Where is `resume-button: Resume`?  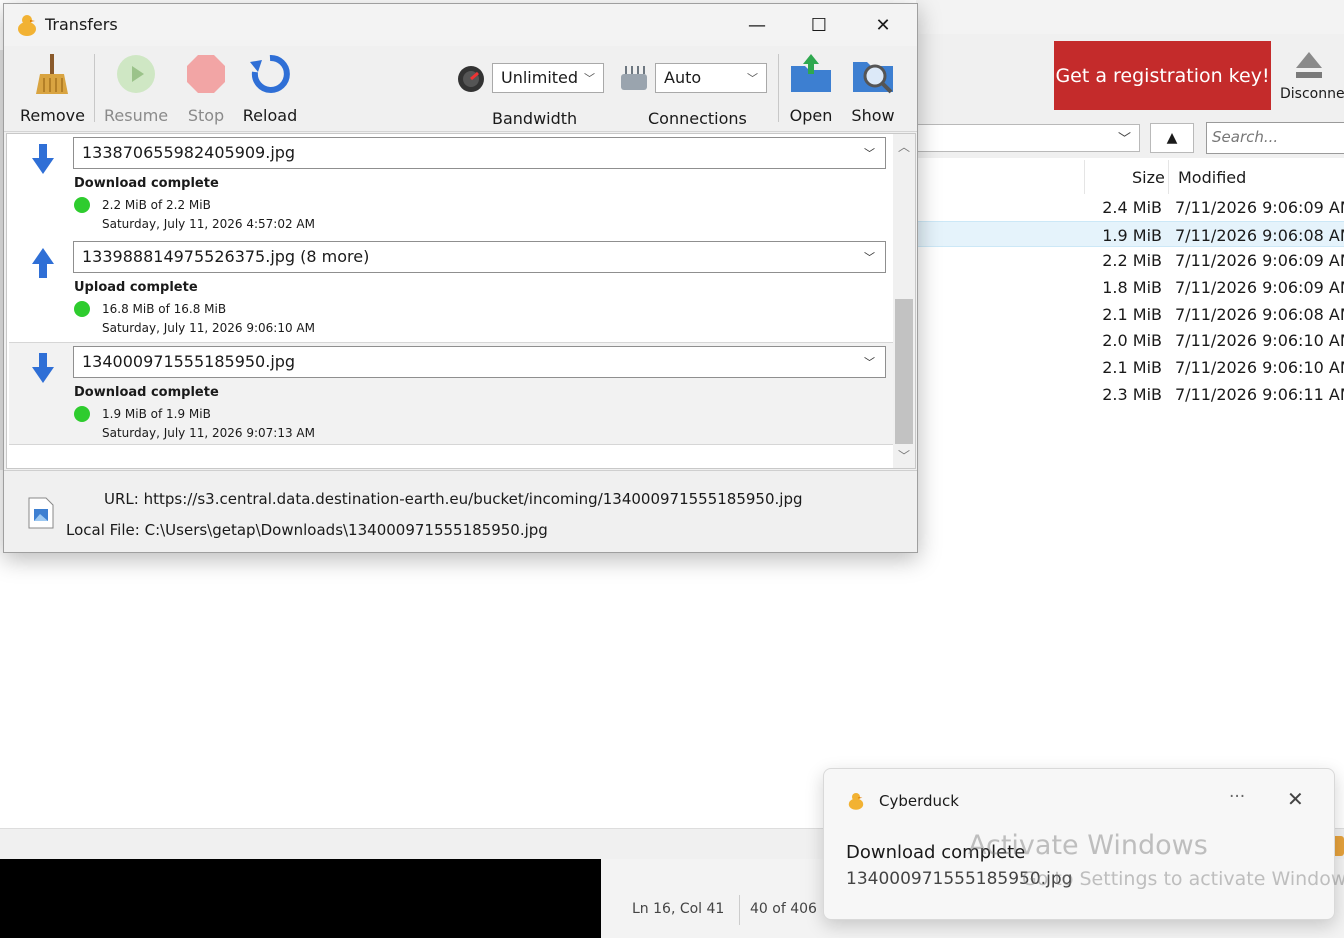 resume-button: Resume is located at coordinates (136, 88).